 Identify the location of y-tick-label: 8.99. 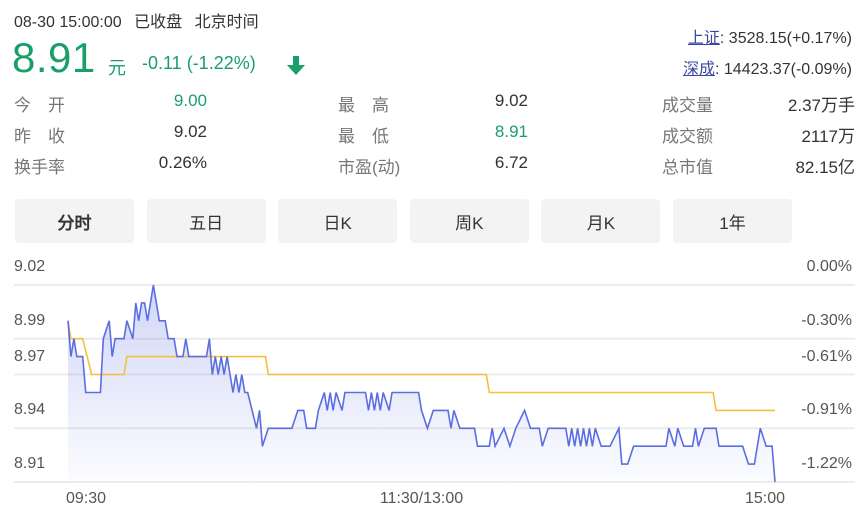
(30, 320).